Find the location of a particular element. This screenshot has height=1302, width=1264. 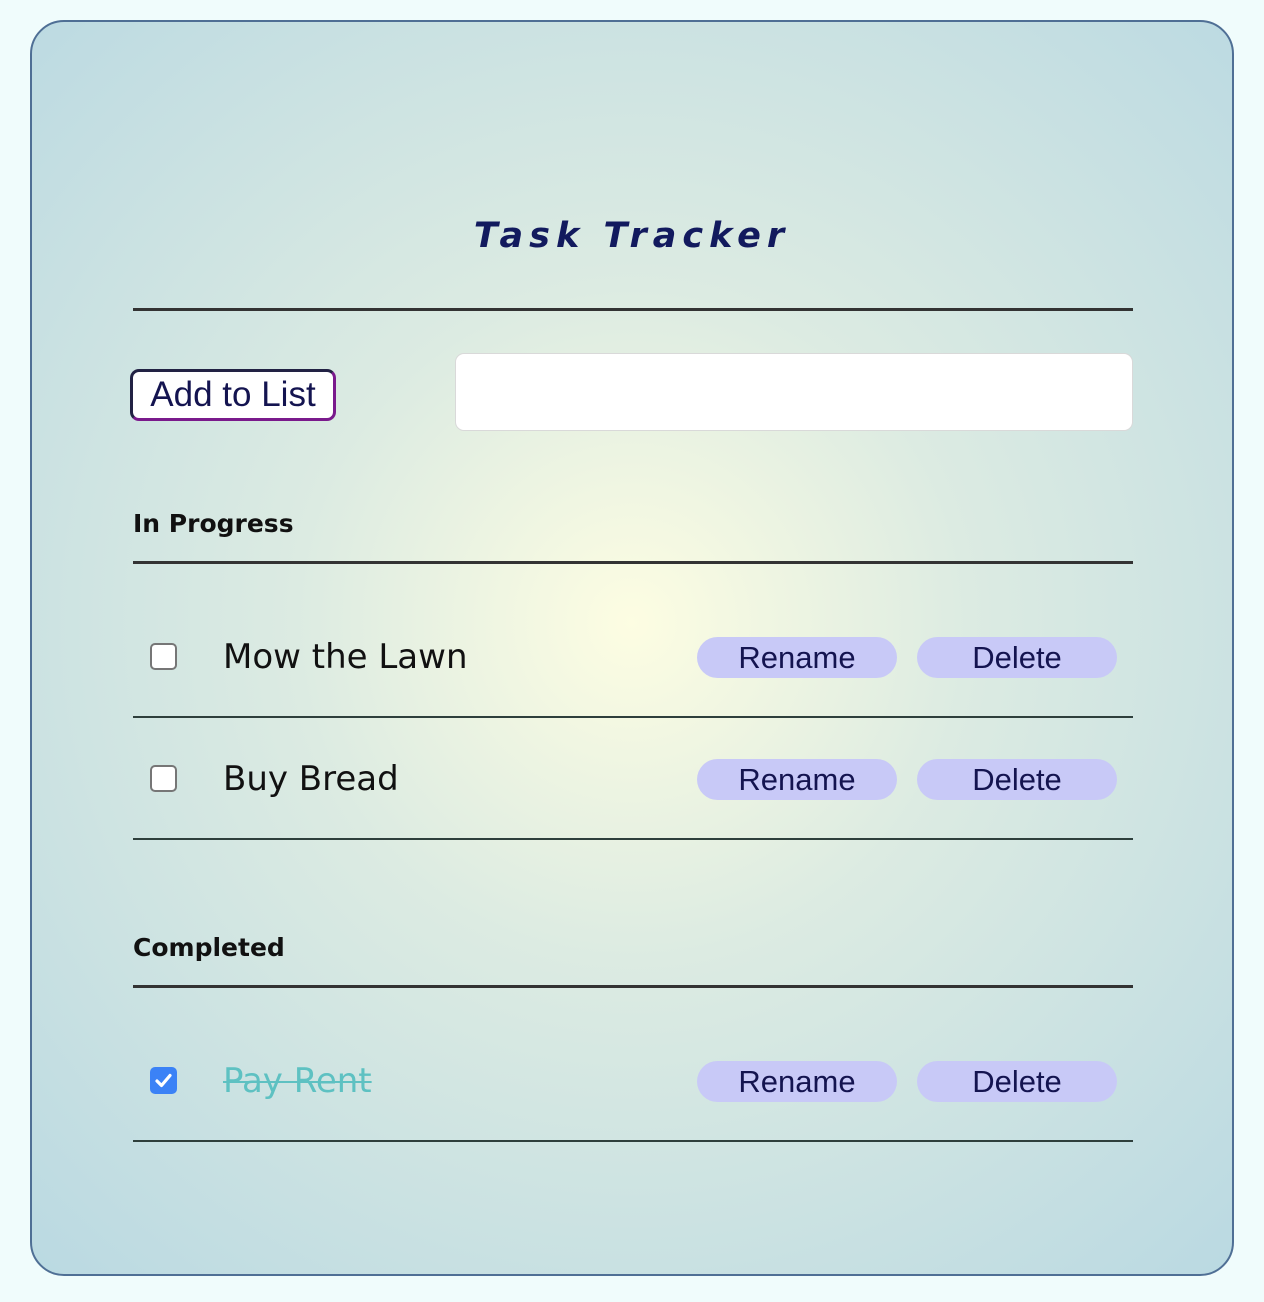

in-progress-heading: In Progress is located at coordinates (213, 523).